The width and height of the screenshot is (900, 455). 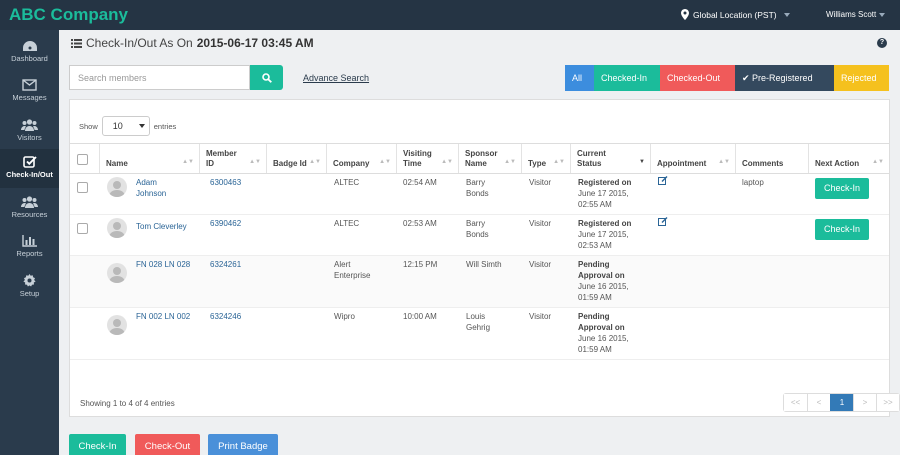 I want to click on location-selector: Global Location (PST), so click(x=735, y=14).